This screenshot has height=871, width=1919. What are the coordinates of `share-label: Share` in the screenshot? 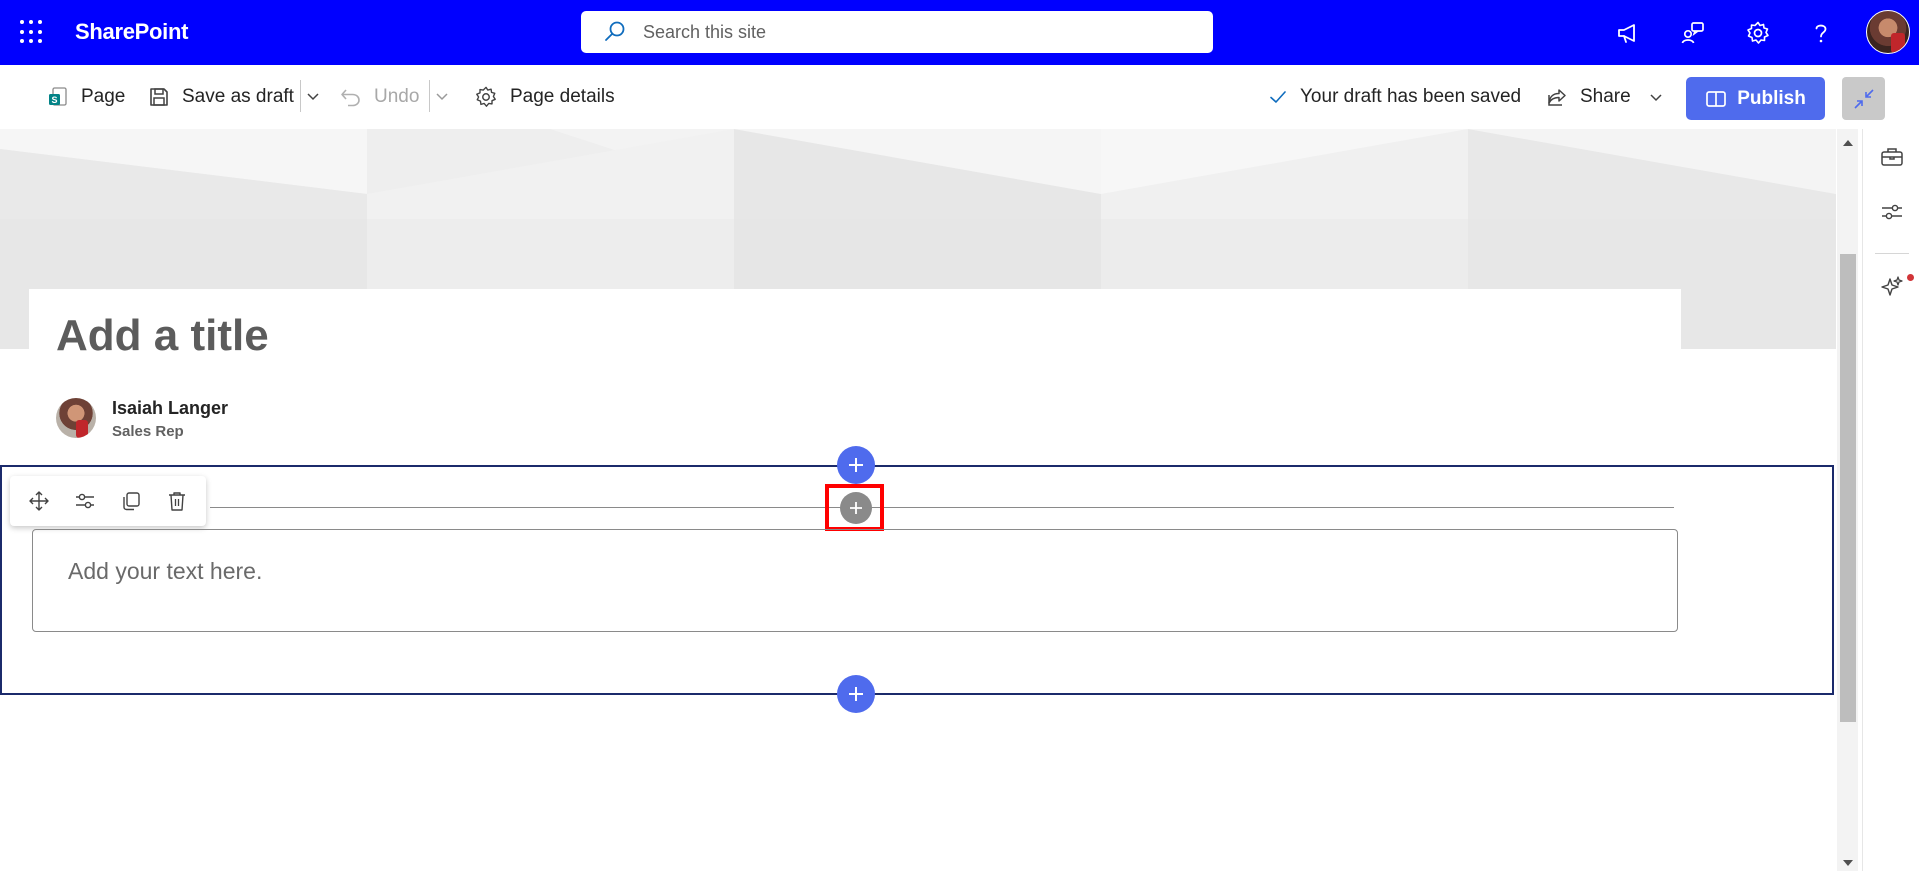 It's located at (1605, 96).